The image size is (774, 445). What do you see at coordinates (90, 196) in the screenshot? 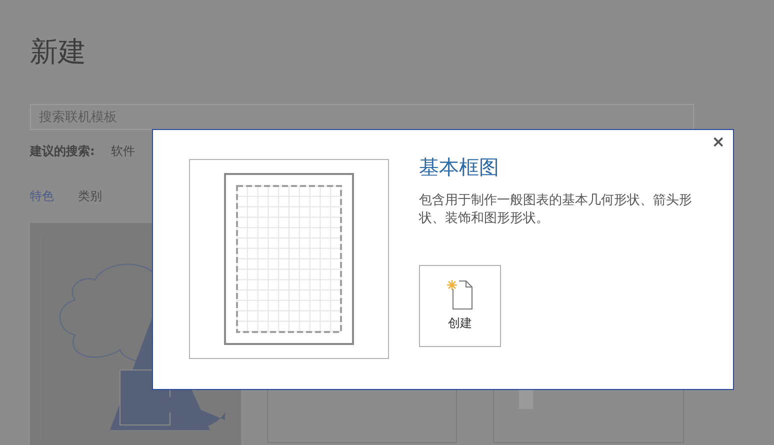
I see `category-tab: 类别` at bounding box center [90, 196].